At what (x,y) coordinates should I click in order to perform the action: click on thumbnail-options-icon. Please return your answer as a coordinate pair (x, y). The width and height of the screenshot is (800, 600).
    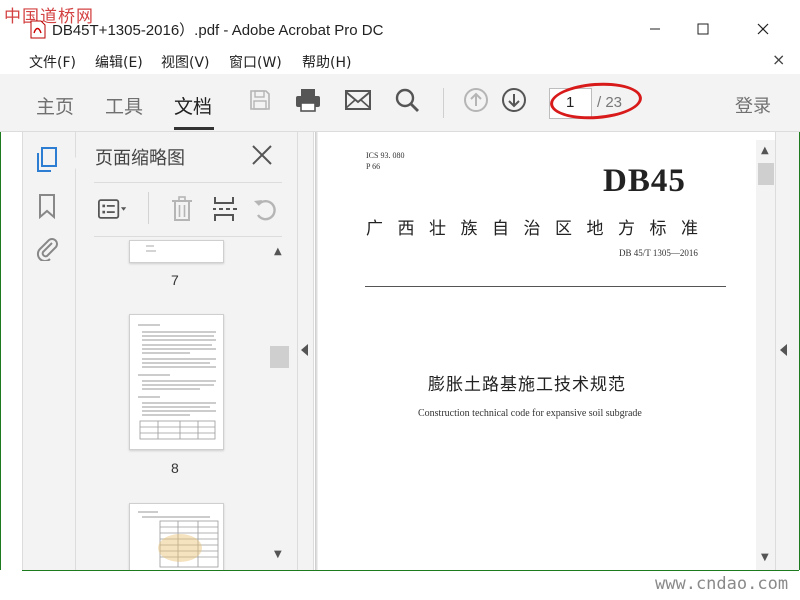
    Looking at the image, I should click on (113, 209).